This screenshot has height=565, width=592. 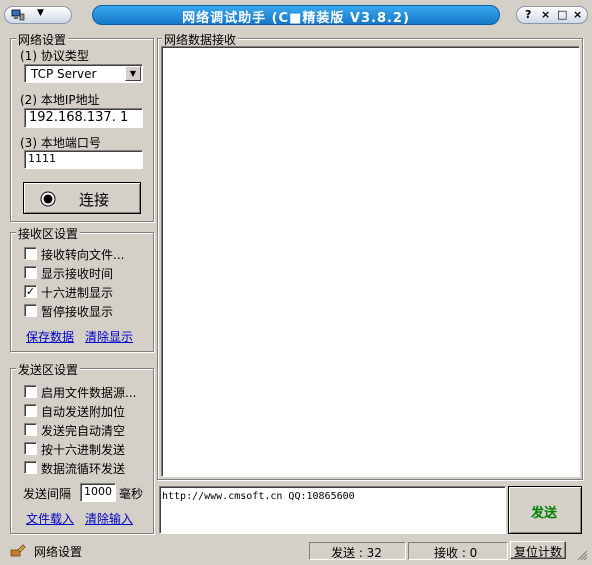 I want to click on interval-unit: 毫秒, so click(x=131, y=494).